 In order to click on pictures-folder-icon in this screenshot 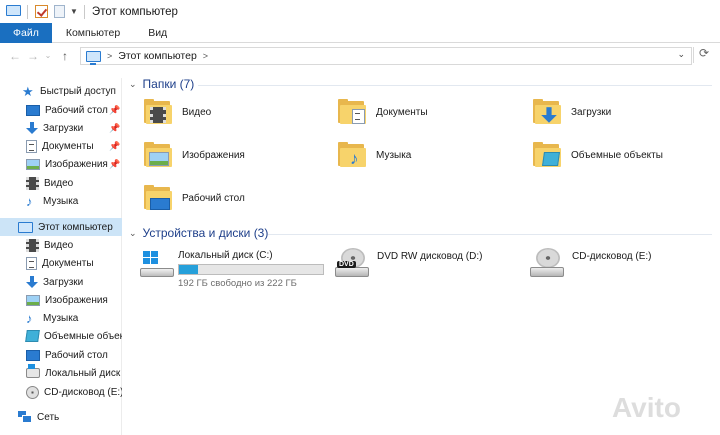, I will do `click(159, 155)`.